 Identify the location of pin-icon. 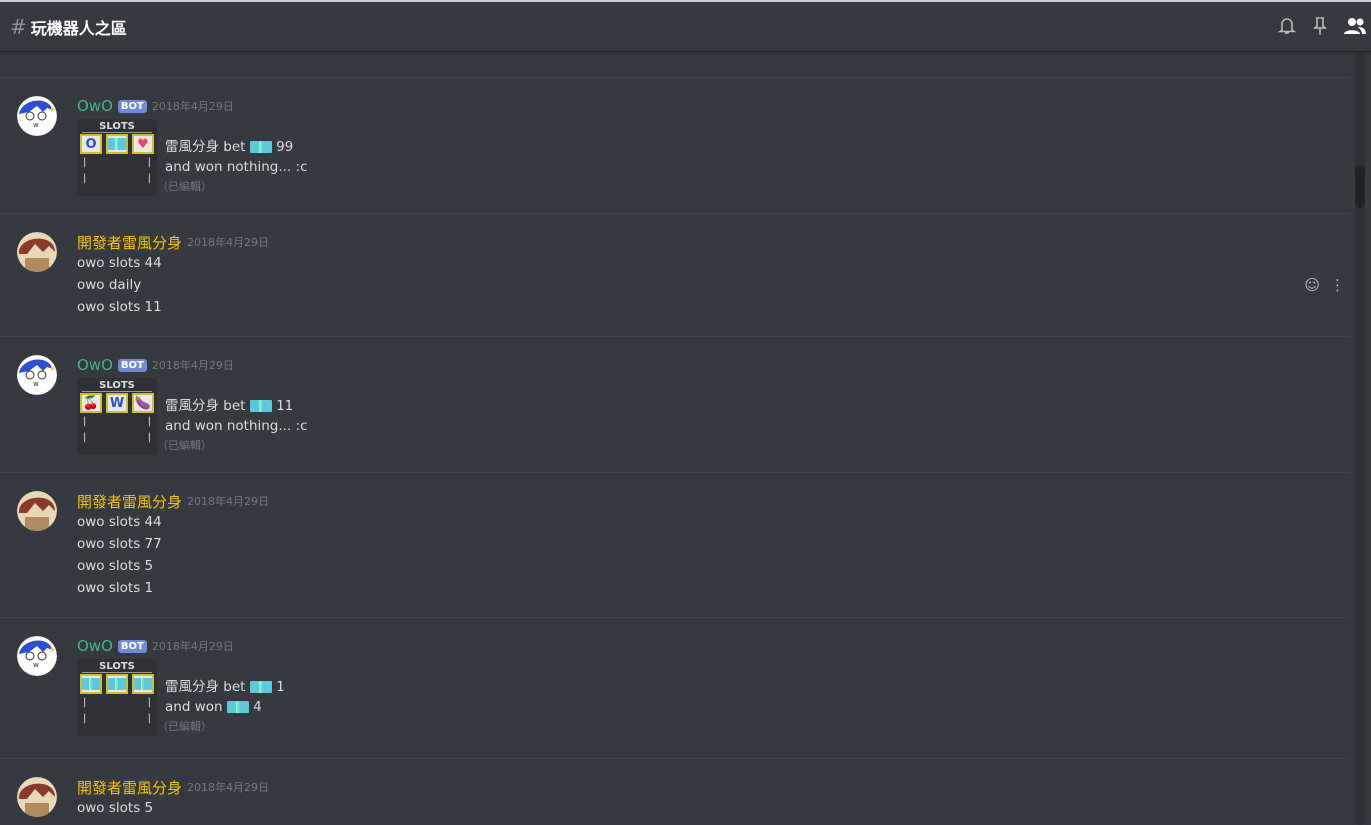
(1320, 26).